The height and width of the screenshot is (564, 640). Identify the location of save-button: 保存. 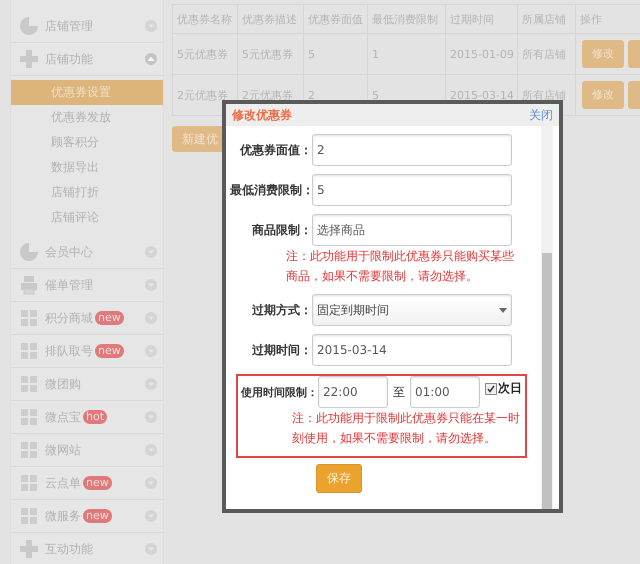
(339, 478).